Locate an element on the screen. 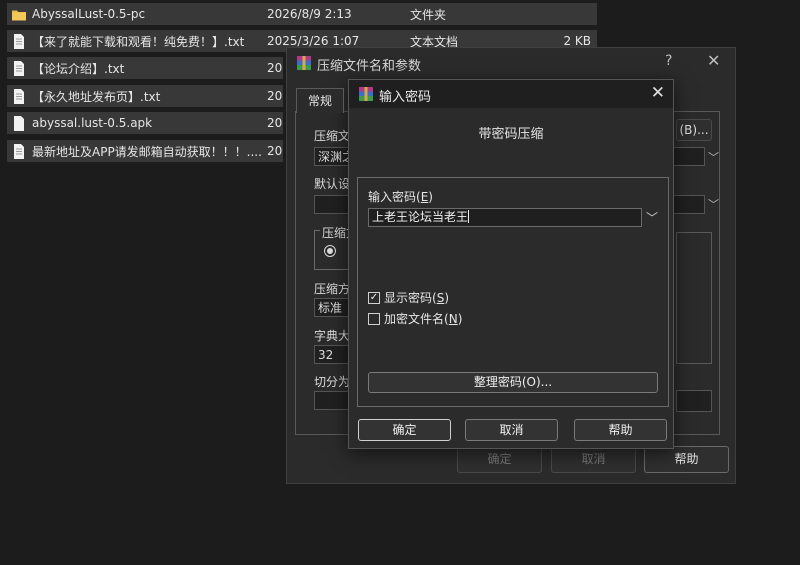 The width and height of the screenshot is (800, 565). file-name: 【来了就能下载和观看！纯免费！】.txt is located at coordinates (138, 41).